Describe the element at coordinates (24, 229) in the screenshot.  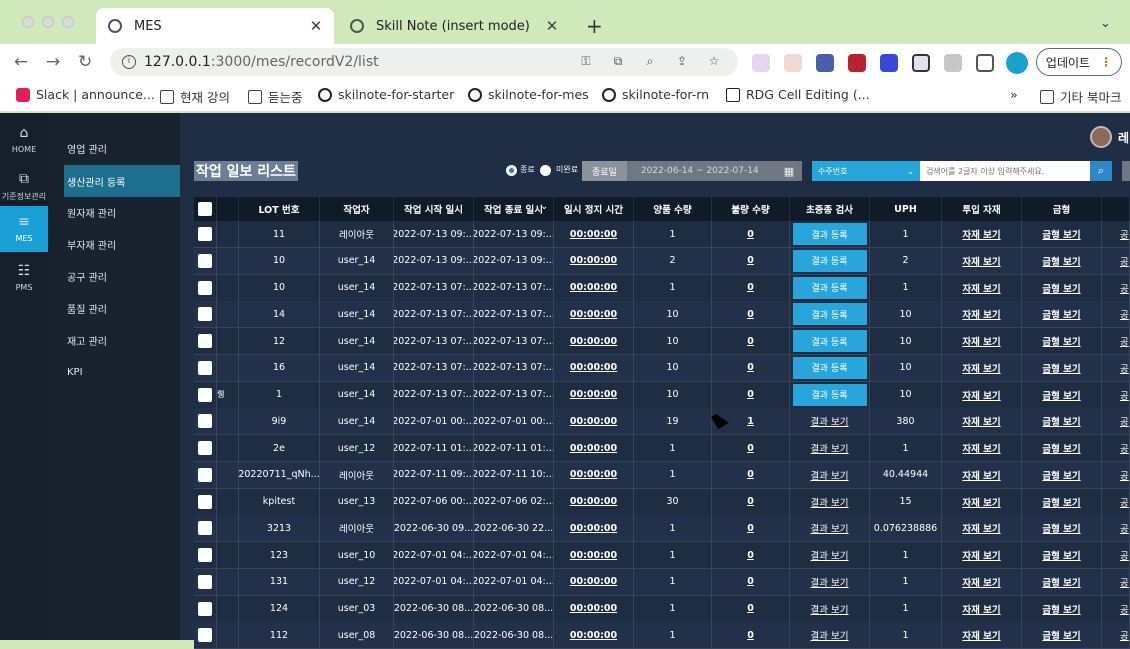
I see `rail-item-mes: ≡ MES` at that location.